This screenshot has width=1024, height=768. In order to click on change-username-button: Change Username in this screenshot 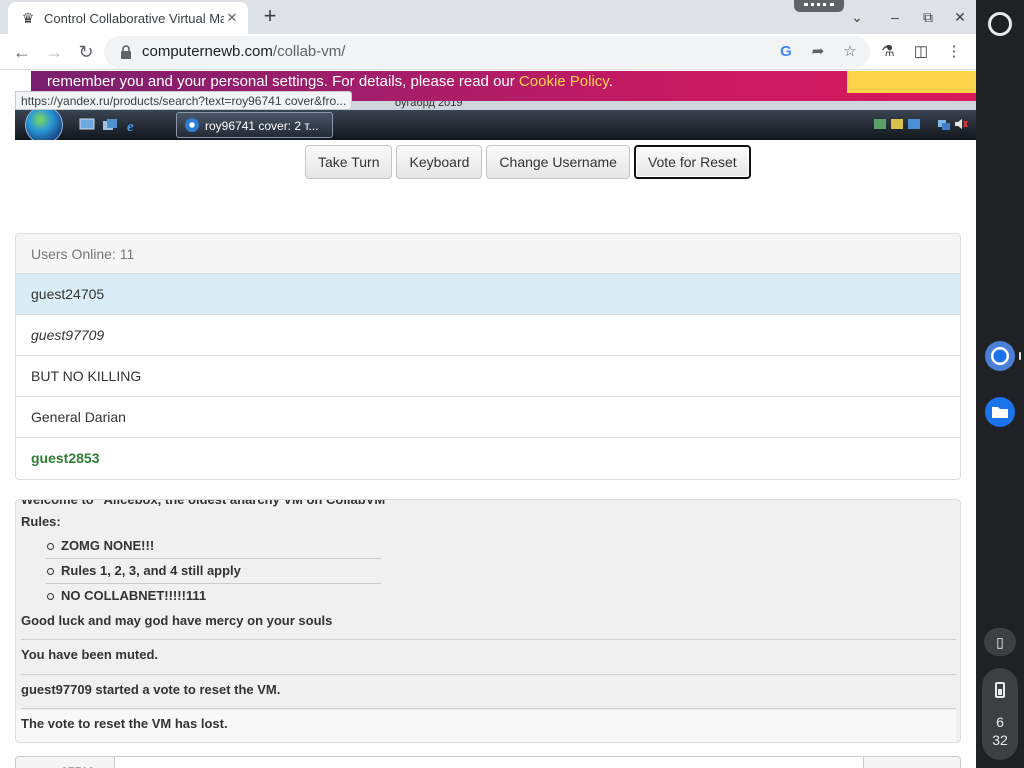, I will do `click(558, 162)`.